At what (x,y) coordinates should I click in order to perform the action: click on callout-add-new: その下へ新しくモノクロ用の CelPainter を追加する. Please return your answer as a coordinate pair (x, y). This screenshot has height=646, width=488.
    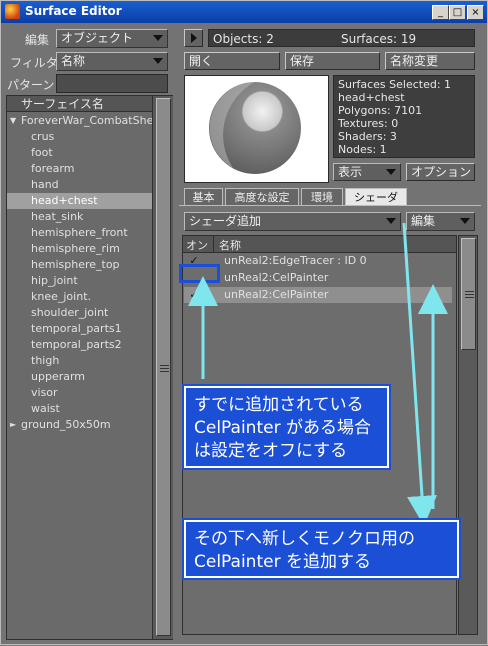
    Looking at the image, I should click on (321, 549).